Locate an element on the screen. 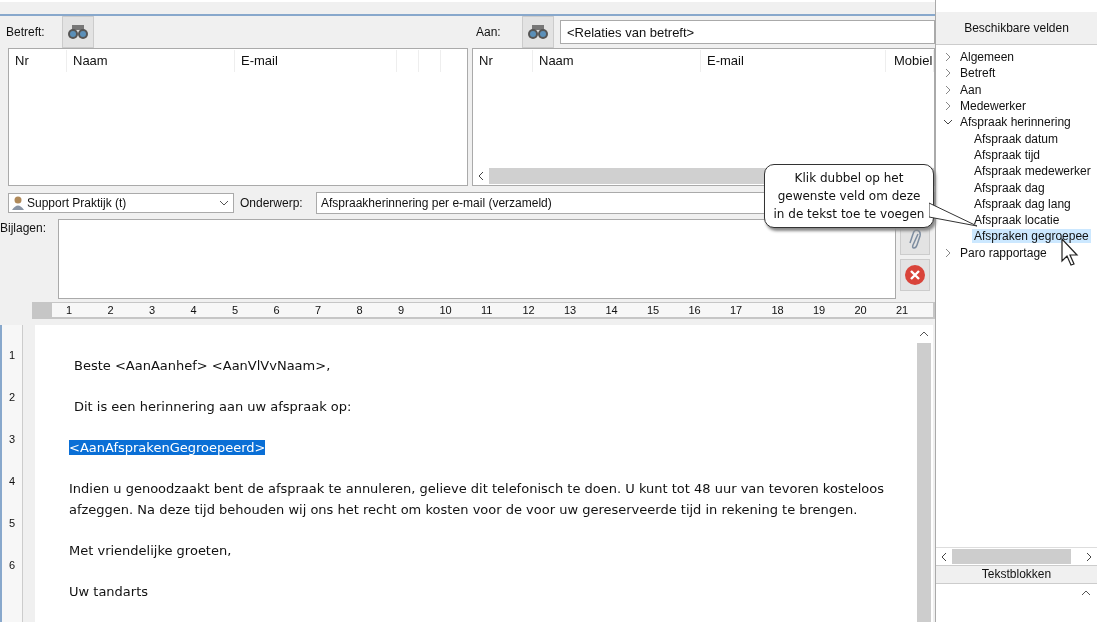 Image resolution: width=1097 pixels, height=622 pixels. paperclip-icon is located at coordinates (915, 239).